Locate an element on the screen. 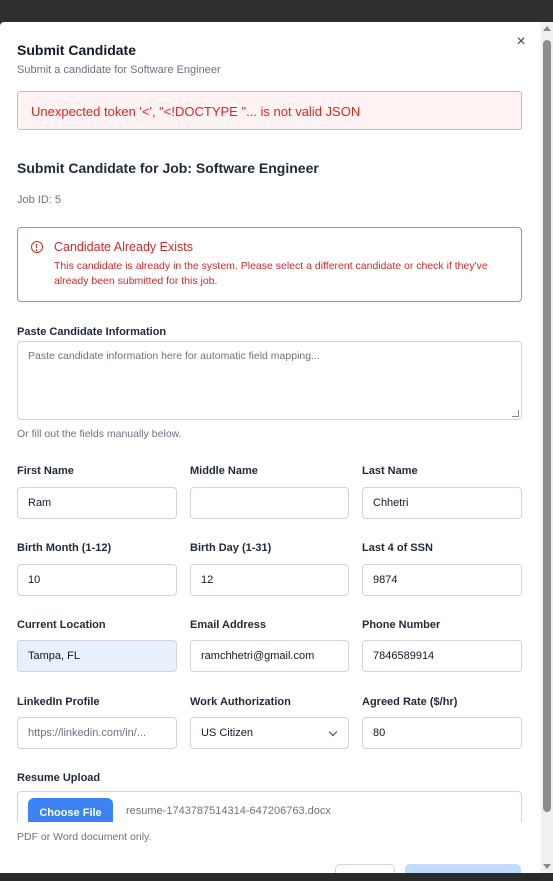  scrollbar is located at coordinates (547, 447).